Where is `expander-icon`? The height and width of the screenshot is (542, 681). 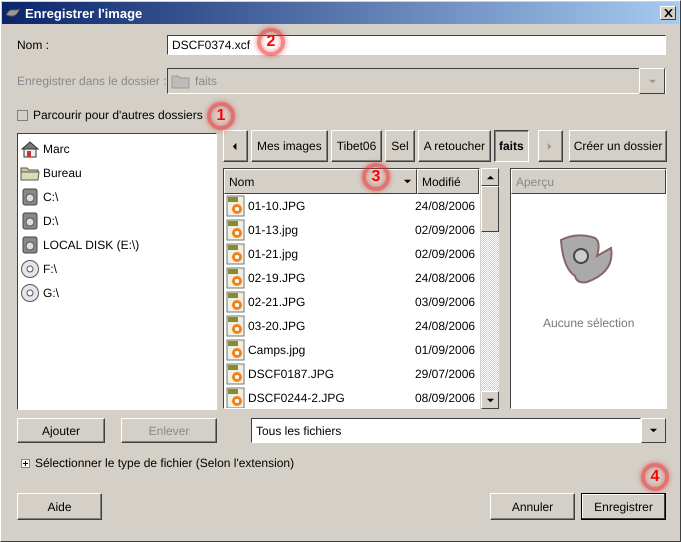
expander-icon is located at coordinates (25, 463).